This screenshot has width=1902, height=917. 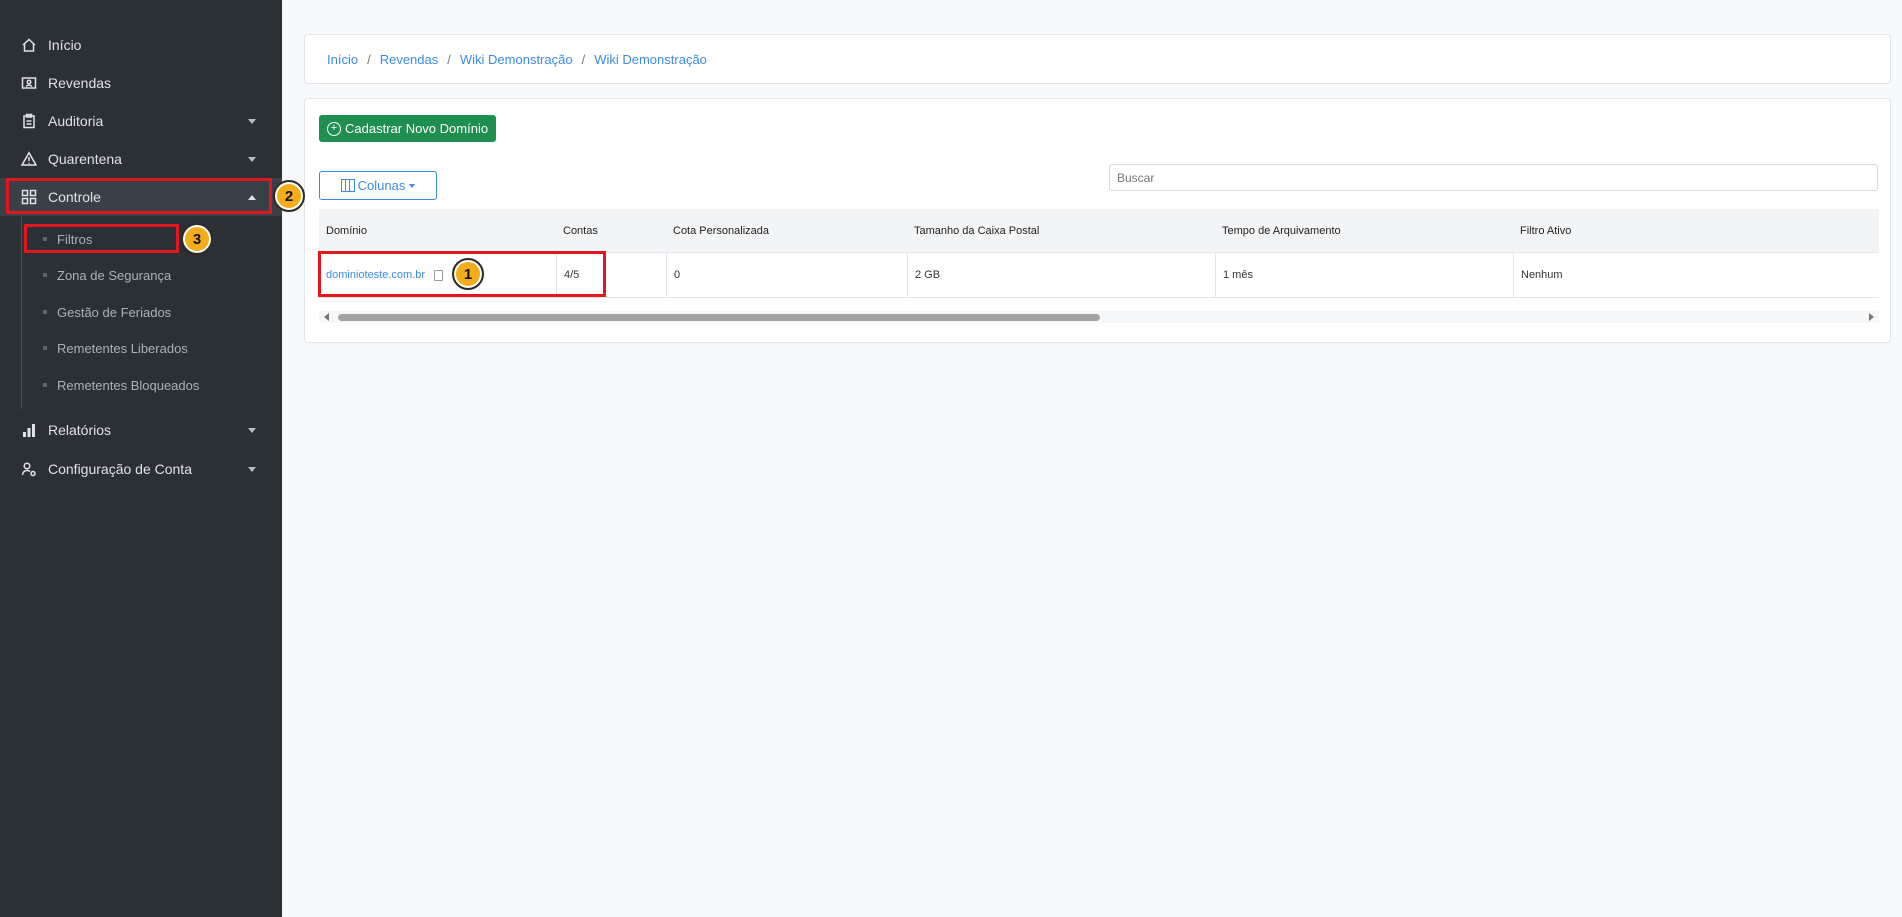 I want to click on header-filtro-ativo: Filtro Ativo, so click(x=1696, y=230).